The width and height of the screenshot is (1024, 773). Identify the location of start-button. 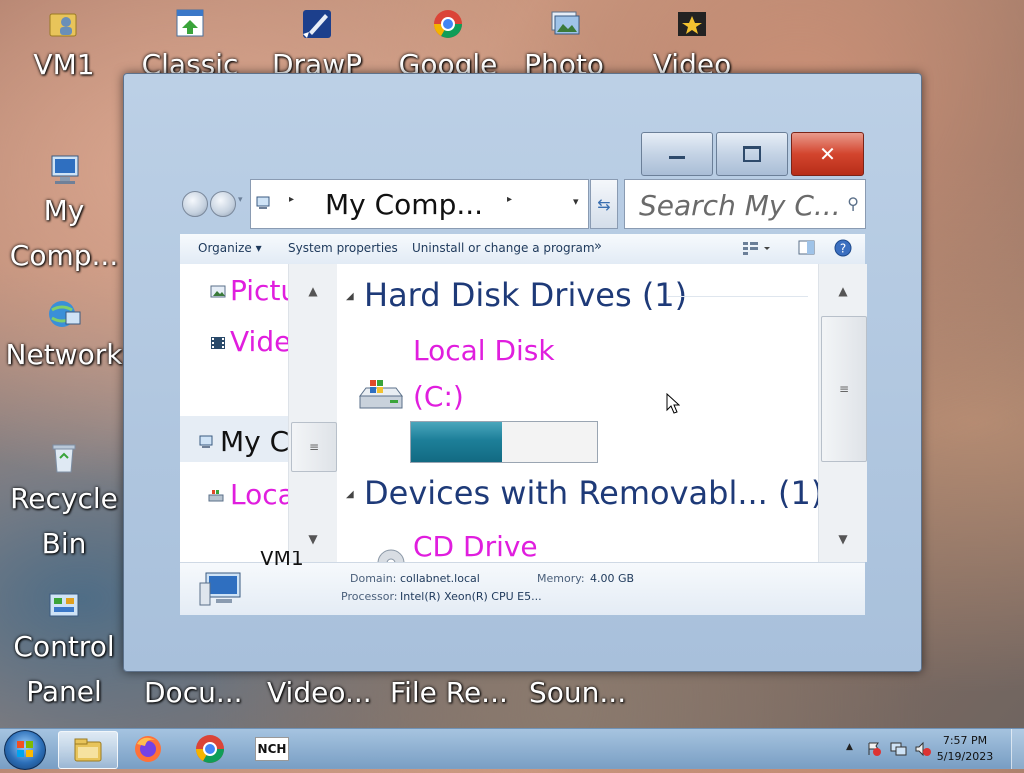
(25, 750).